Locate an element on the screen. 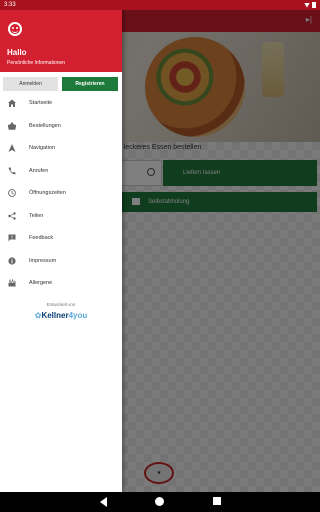 Image resolution: width=320 pixels, height=512 pixels. menu-item-label: Feedback is located at coordinates (41, 238).